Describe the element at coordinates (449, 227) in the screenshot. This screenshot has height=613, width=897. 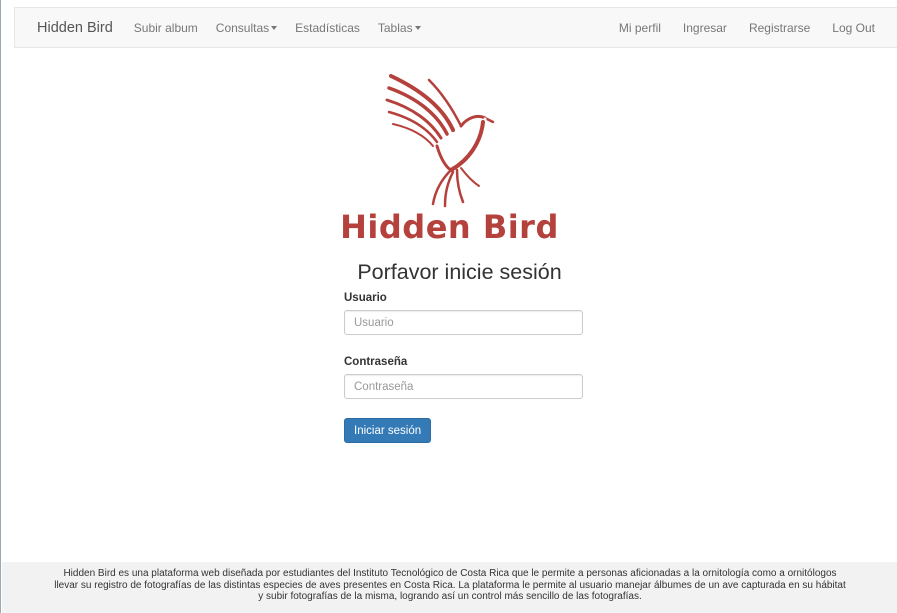
I see `logo-title: Hidden Bird` at that location.